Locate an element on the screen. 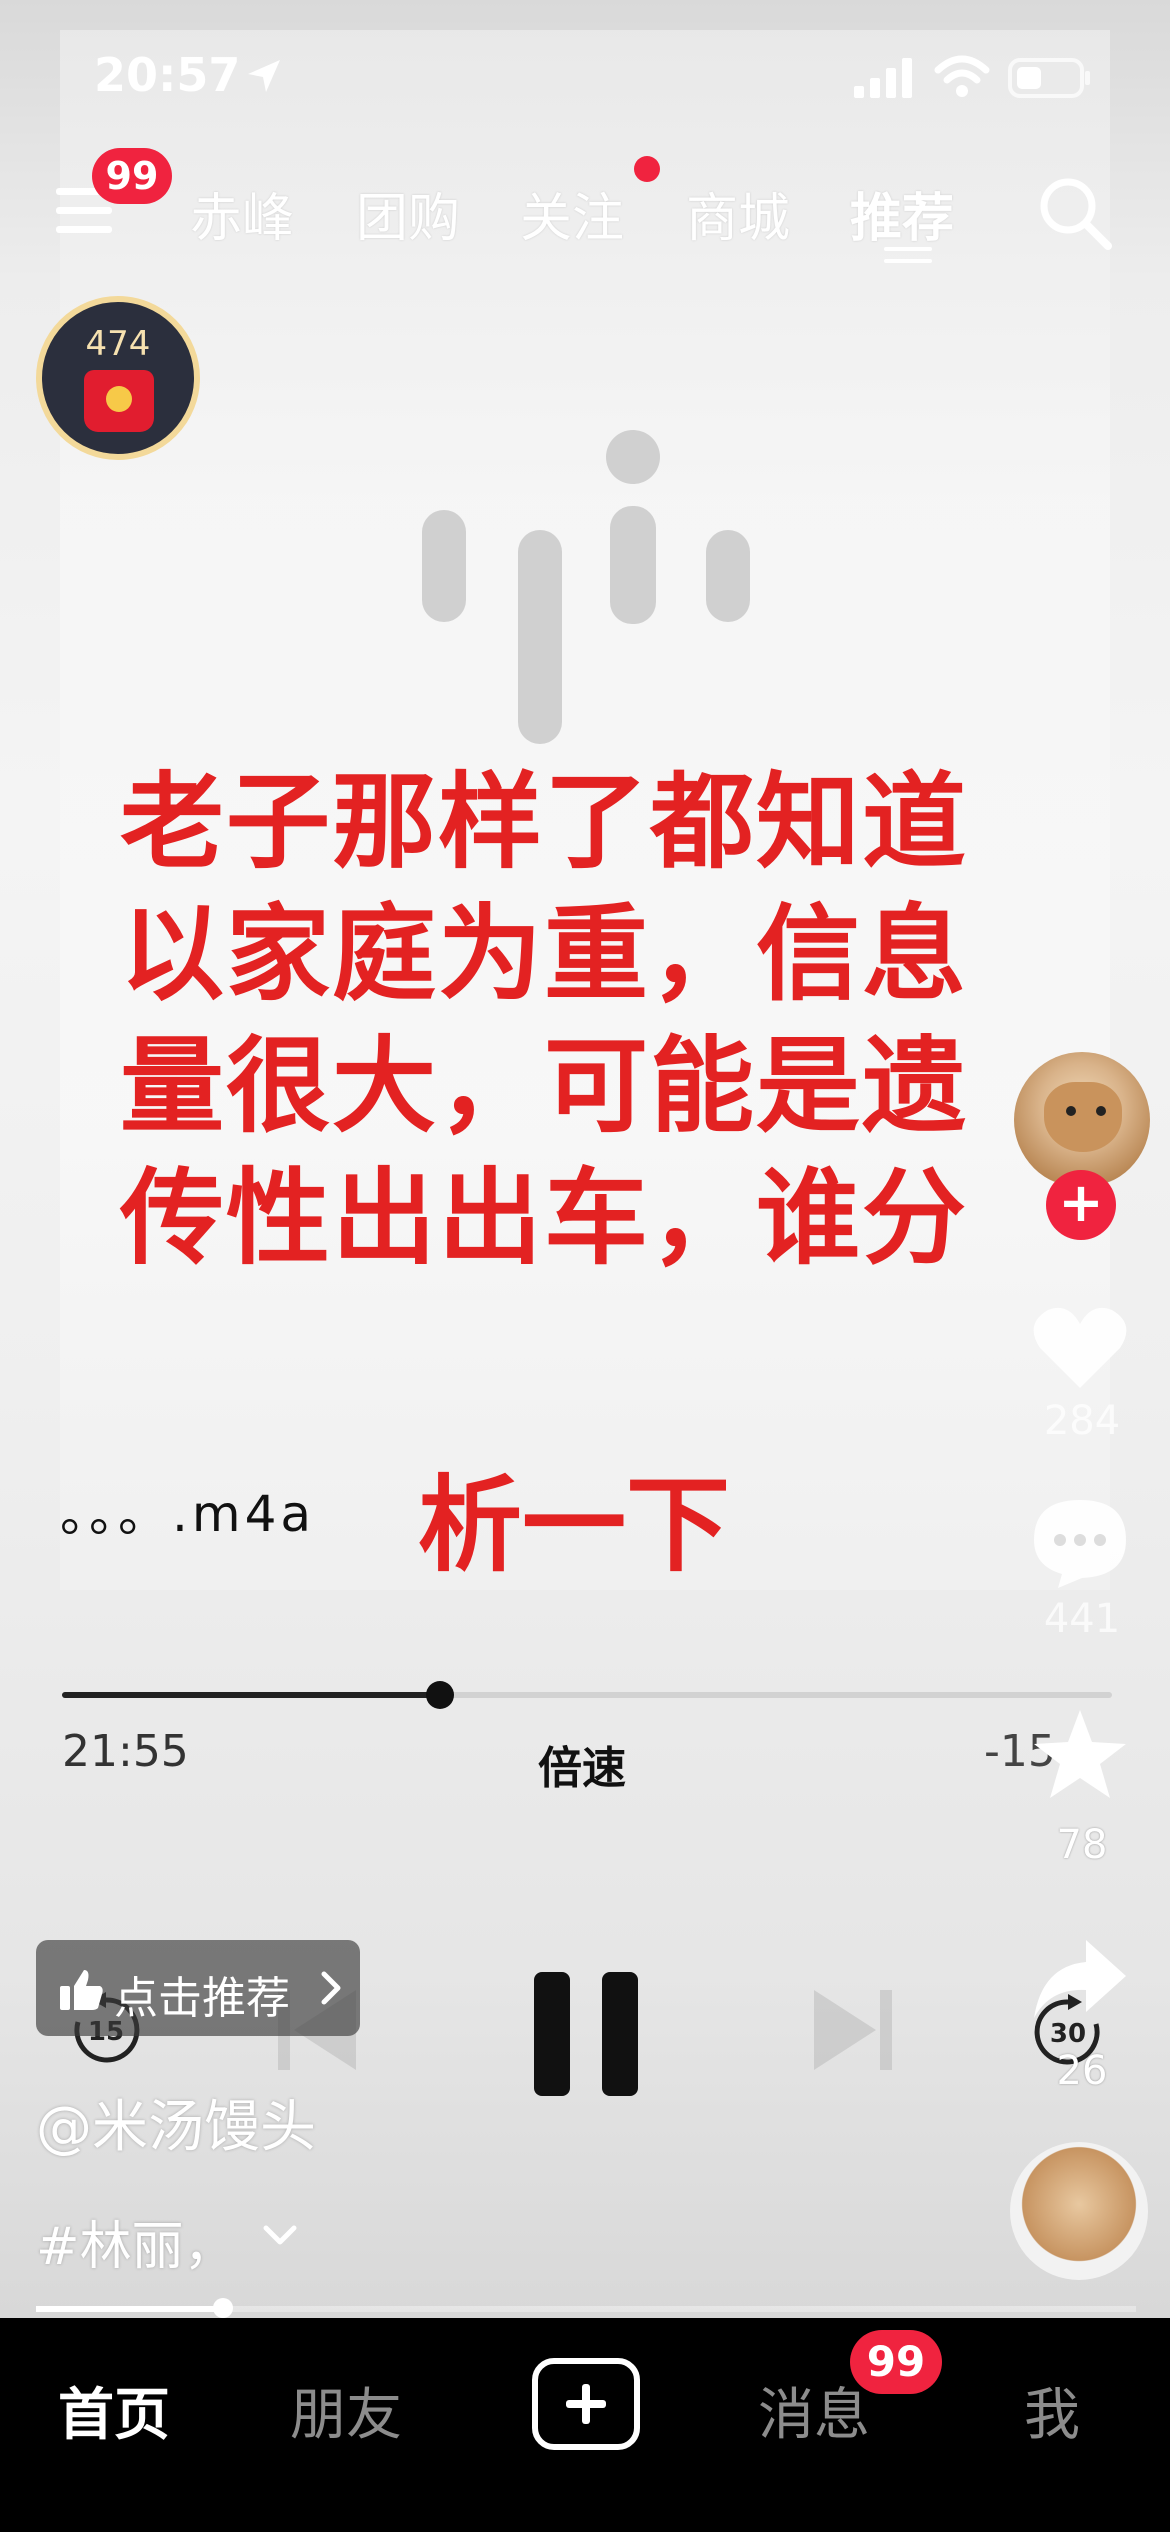  recommend-label: 点击推荐 is located at coordinates (202, 1998).